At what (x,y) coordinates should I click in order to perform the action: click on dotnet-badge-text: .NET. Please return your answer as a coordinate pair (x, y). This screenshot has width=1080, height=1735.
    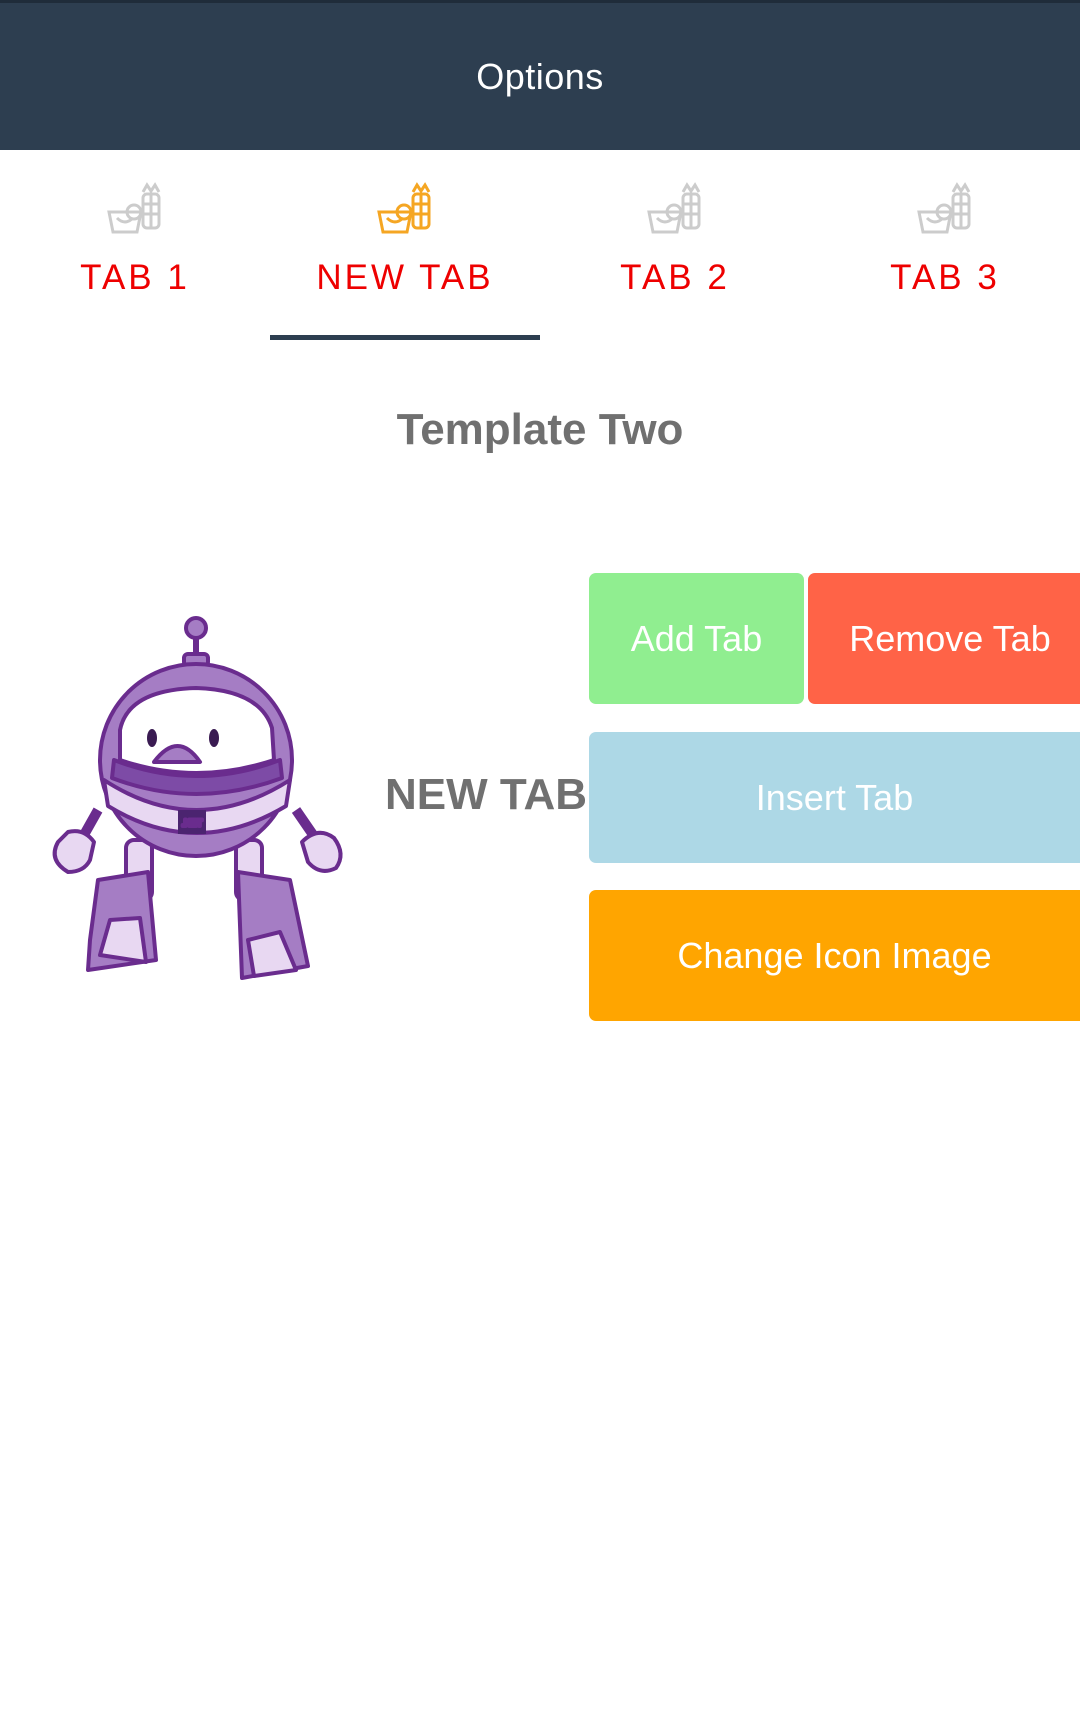
    Looking at the image, I should click on (192, 823).